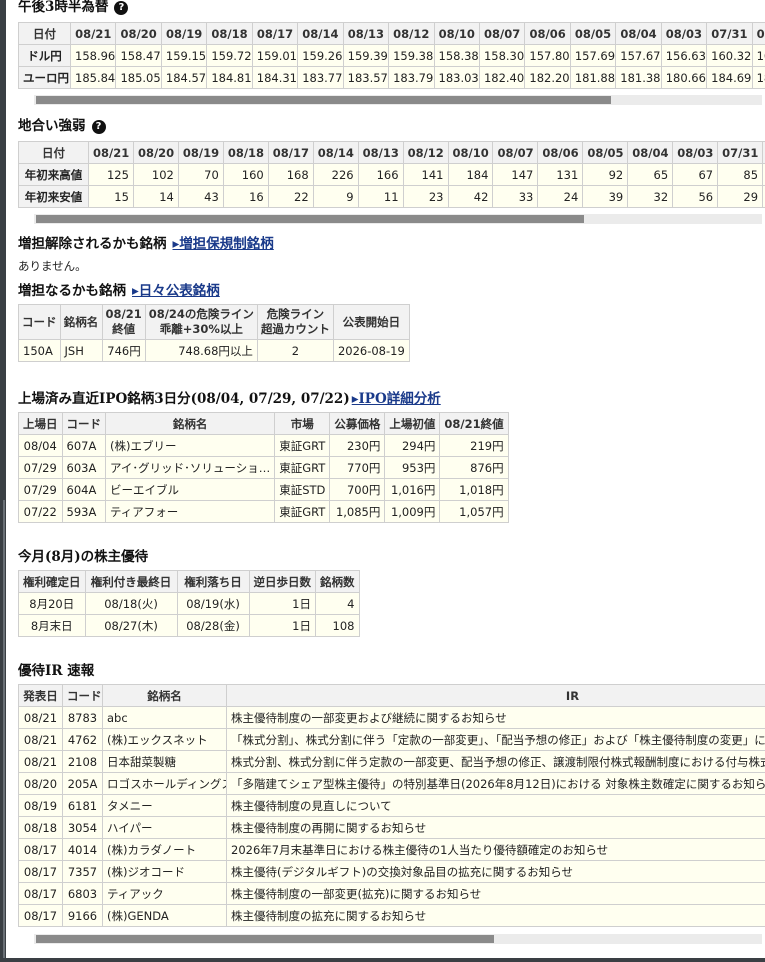 This screenshot has width=765, height=962. What do you see at coordinates (82, 717) in the screenshot?
I see `code-cell: 8783` at bounding box center [82, 717].